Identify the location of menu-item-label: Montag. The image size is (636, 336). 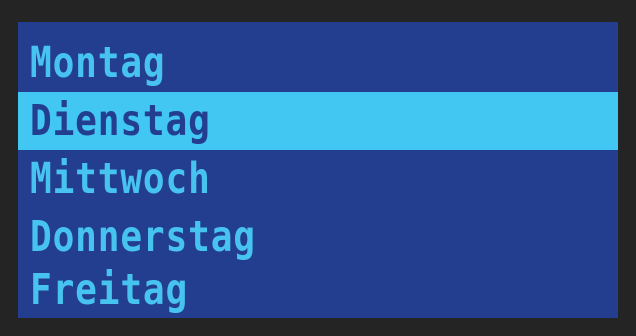
(98, 63).